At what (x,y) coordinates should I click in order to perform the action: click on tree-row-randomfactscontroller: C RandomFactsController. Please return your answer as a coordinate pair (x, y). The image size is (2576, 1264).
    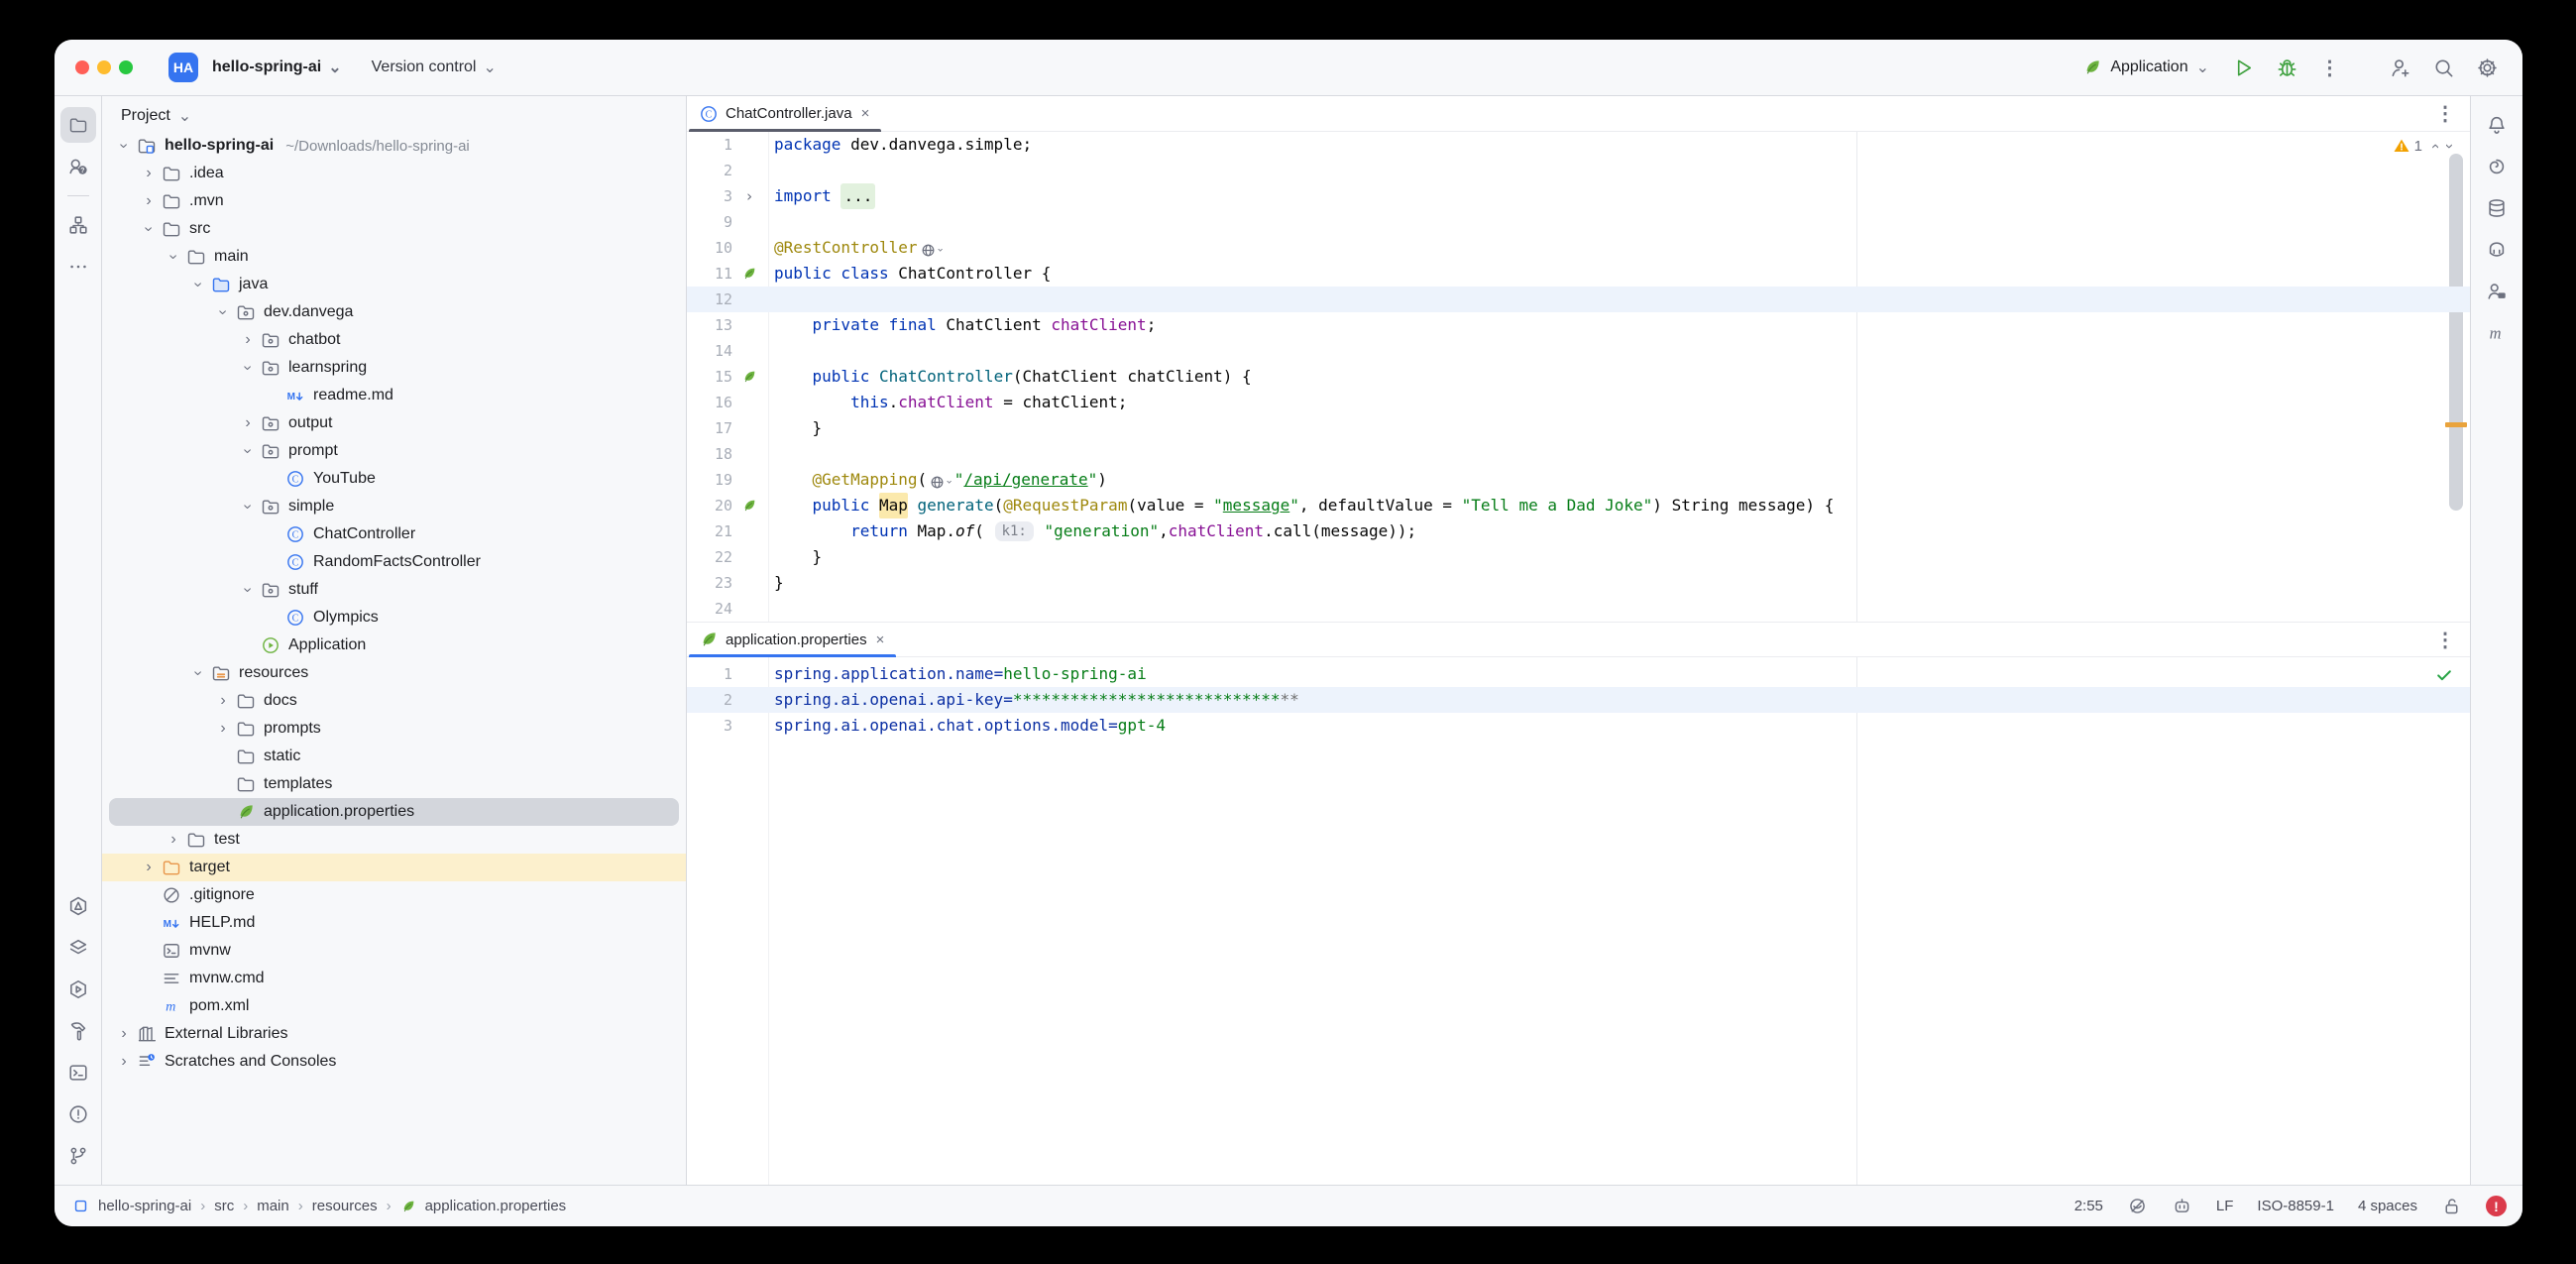
    Looking at the image, I should click on (394, 562).